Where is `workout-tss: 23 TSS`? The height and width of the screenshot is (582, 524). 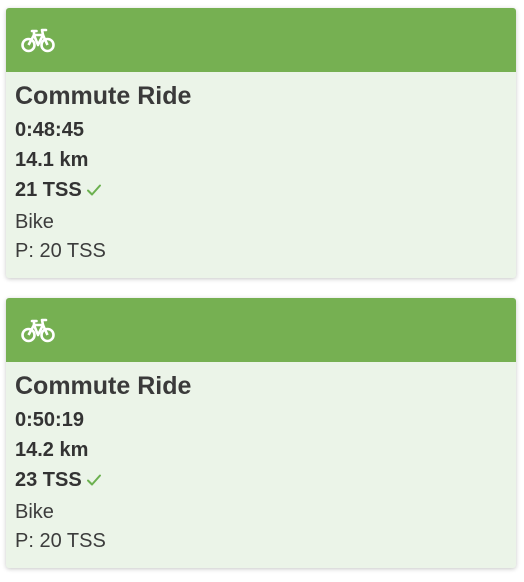 workout-tss: 23 TSS is located at coordinates (48, 480).